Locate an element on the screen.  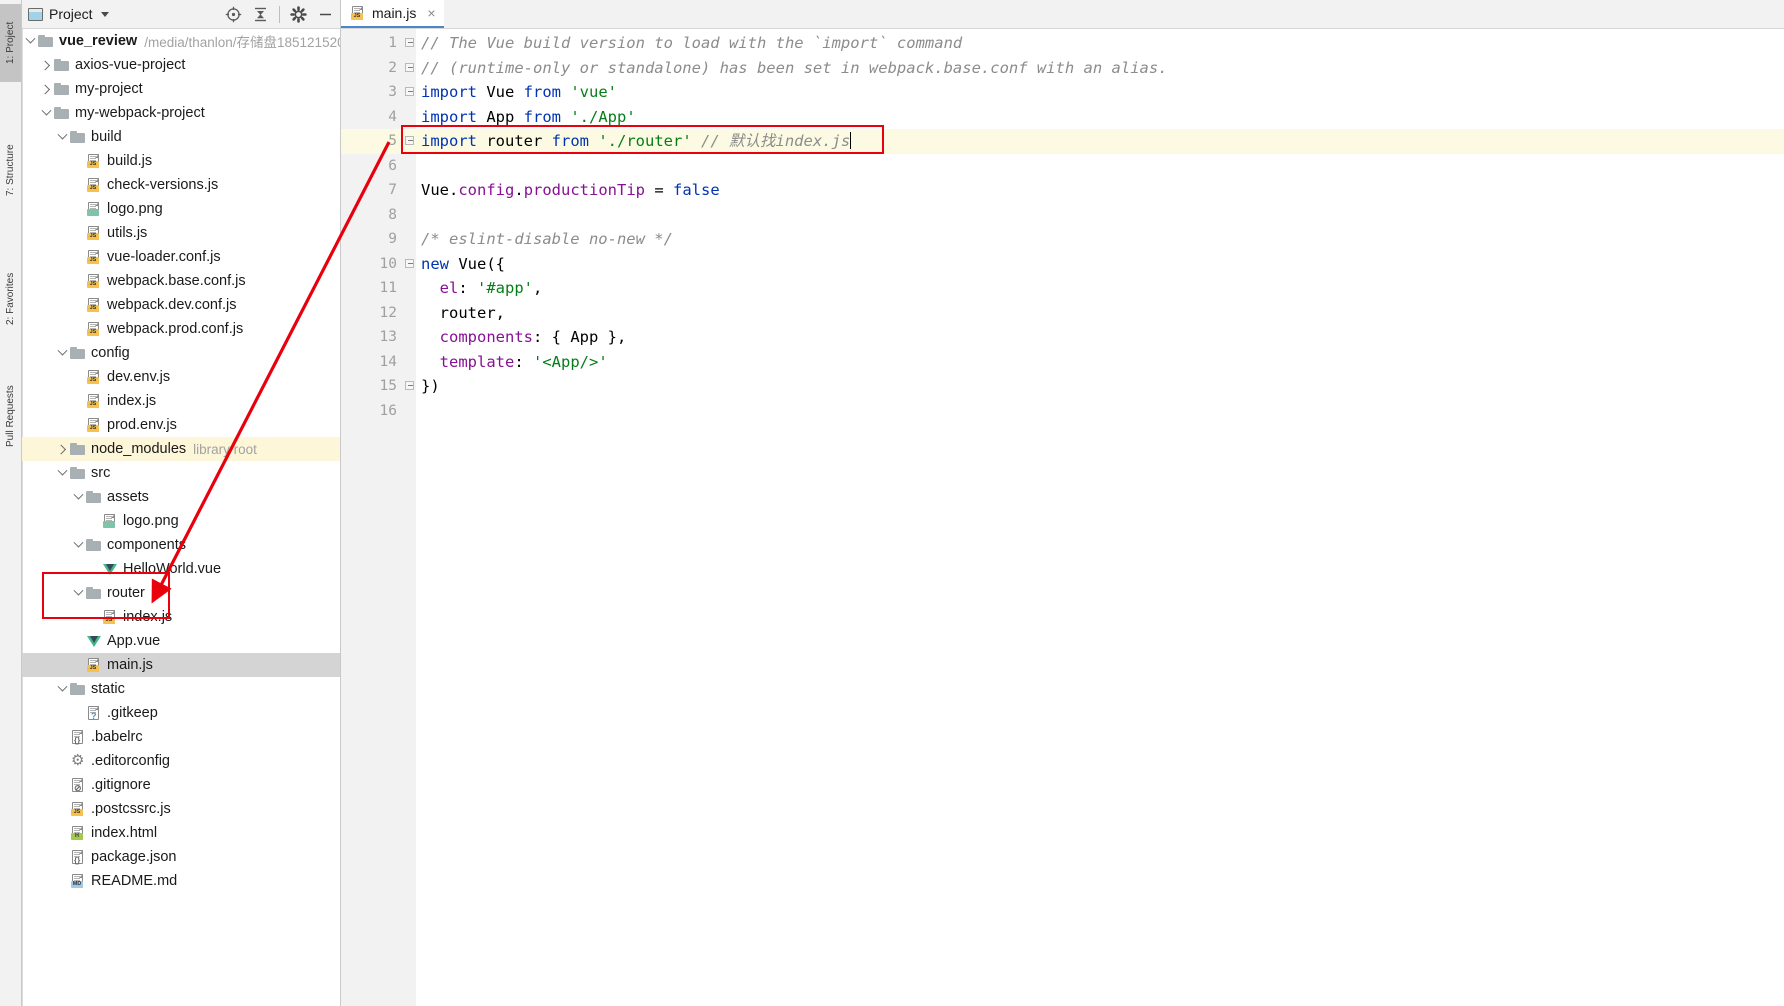
locate-target-icon is located at coordinates (233, 14).